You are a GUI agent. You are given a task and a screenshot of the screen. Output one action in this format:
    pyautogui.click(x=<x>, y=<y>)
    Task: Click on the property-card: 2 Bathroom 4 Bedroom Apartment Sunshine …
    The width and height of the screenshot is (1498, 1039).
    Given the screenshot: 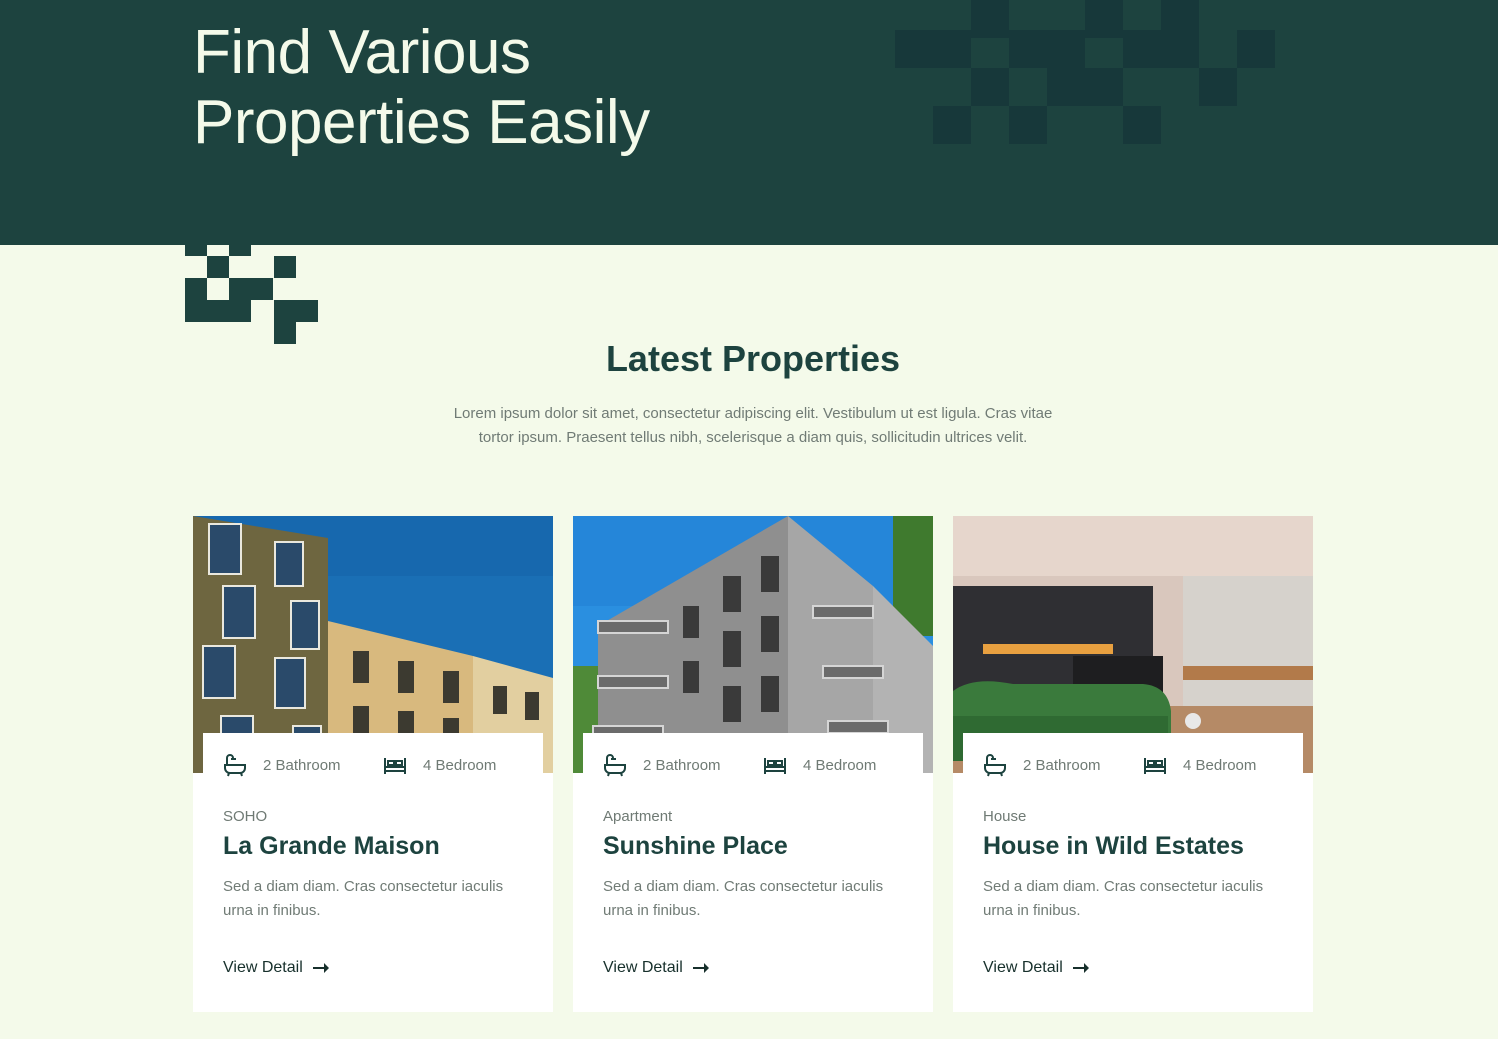 What is the action you would take?
    pyautogui.click(x=753, y=764)
    